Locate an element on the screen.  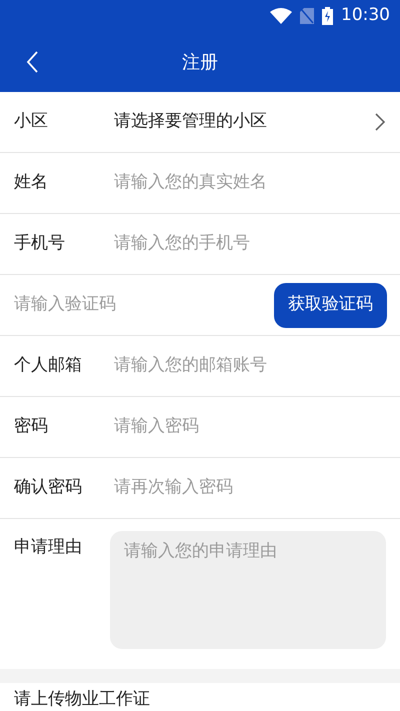
code-input-field: 请输入验证码 is located at coordinates (144, 305).